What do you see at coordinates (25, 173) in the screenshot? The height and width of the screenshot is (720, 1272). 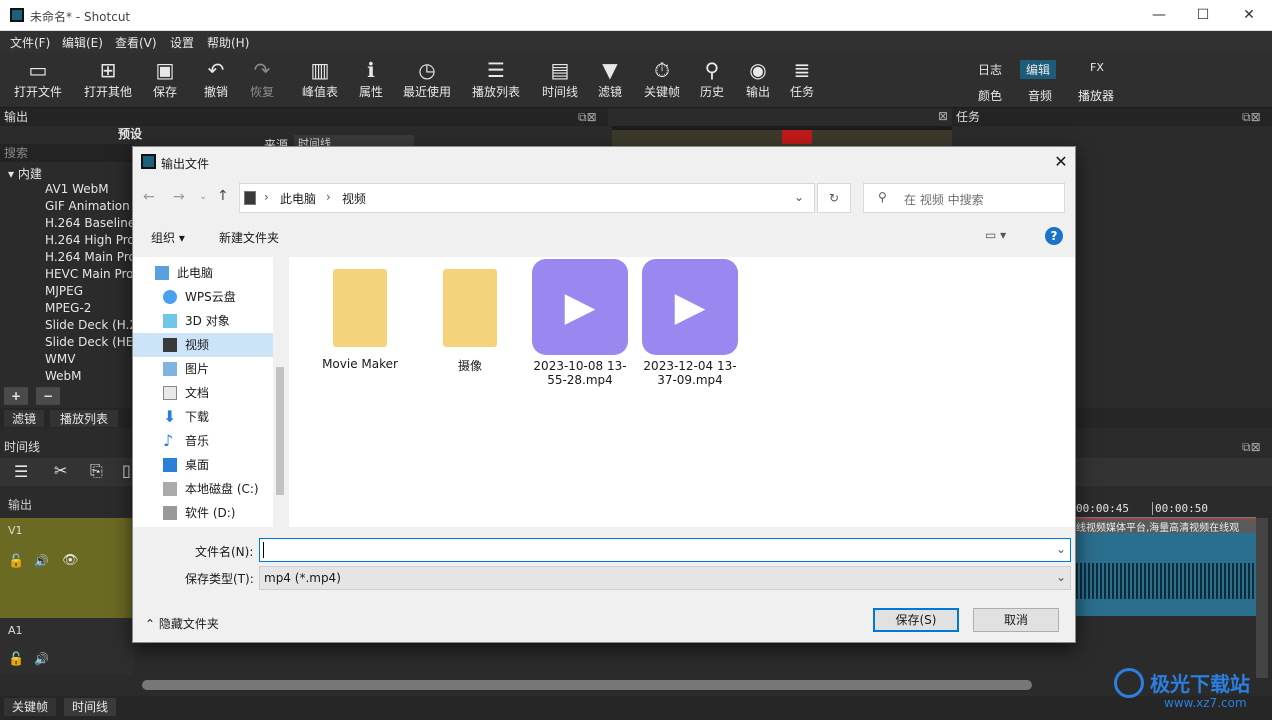 I see `preset-group-builtin: ▾ 内建` at bounding box center [25, 173].